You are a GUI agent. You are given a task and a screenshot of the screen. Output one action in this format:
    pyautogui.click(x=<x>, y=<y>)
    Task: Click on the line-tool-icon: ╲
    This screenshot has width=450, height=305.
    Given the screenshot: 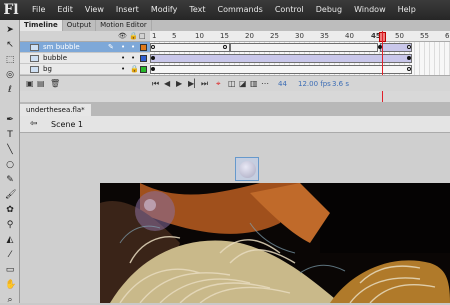 What is the action you would take?
    pyautogui.click(x=10, y=150)
    